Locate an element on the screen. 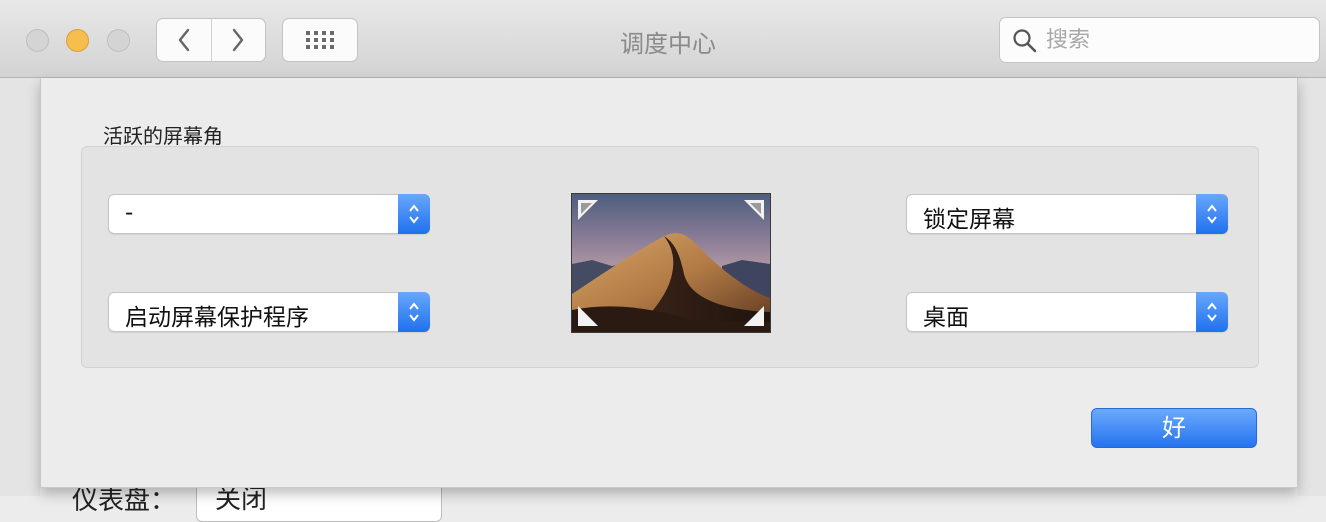 The height and width of the screenshot is (522, 1326). chevron-right-icon is located at coordinates (238, 40).